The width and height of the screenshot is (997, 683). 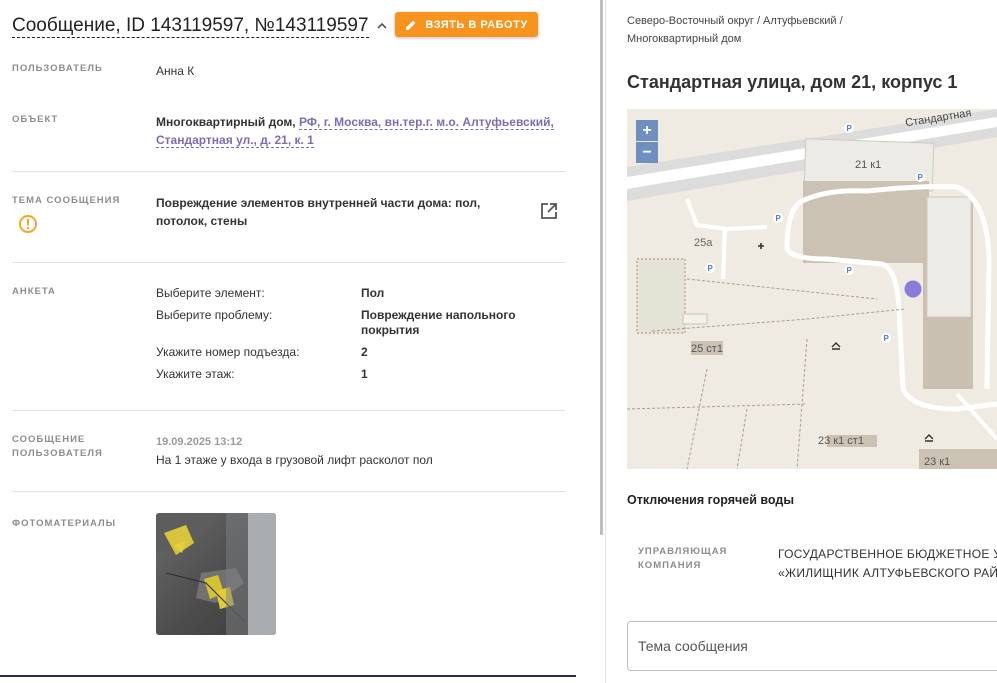 What do you see at coordinates (735, 21) in the screenshot?
I see `breadcrumb-line-1: Северо-Восточный округ / Алтуфьевский /` at bounding box center [735, 21].